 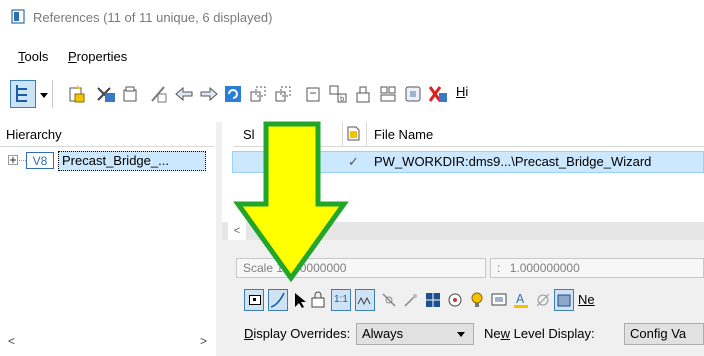 What do you see at coordinates (52, 94) in the screenshot?
I see `toolbar-separator` at bounding box center [52, 94].